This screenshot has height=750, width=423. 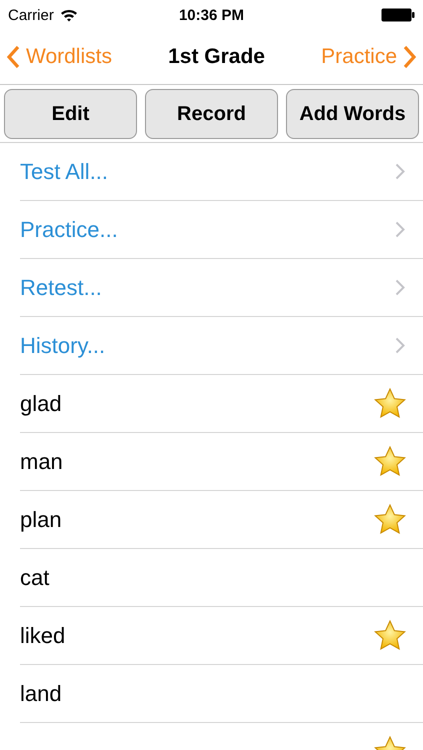 What do you see at coordinates (70, 114) in the screenshot?
I see `toolbar-button: Edit` at bounding box center [70, 114].